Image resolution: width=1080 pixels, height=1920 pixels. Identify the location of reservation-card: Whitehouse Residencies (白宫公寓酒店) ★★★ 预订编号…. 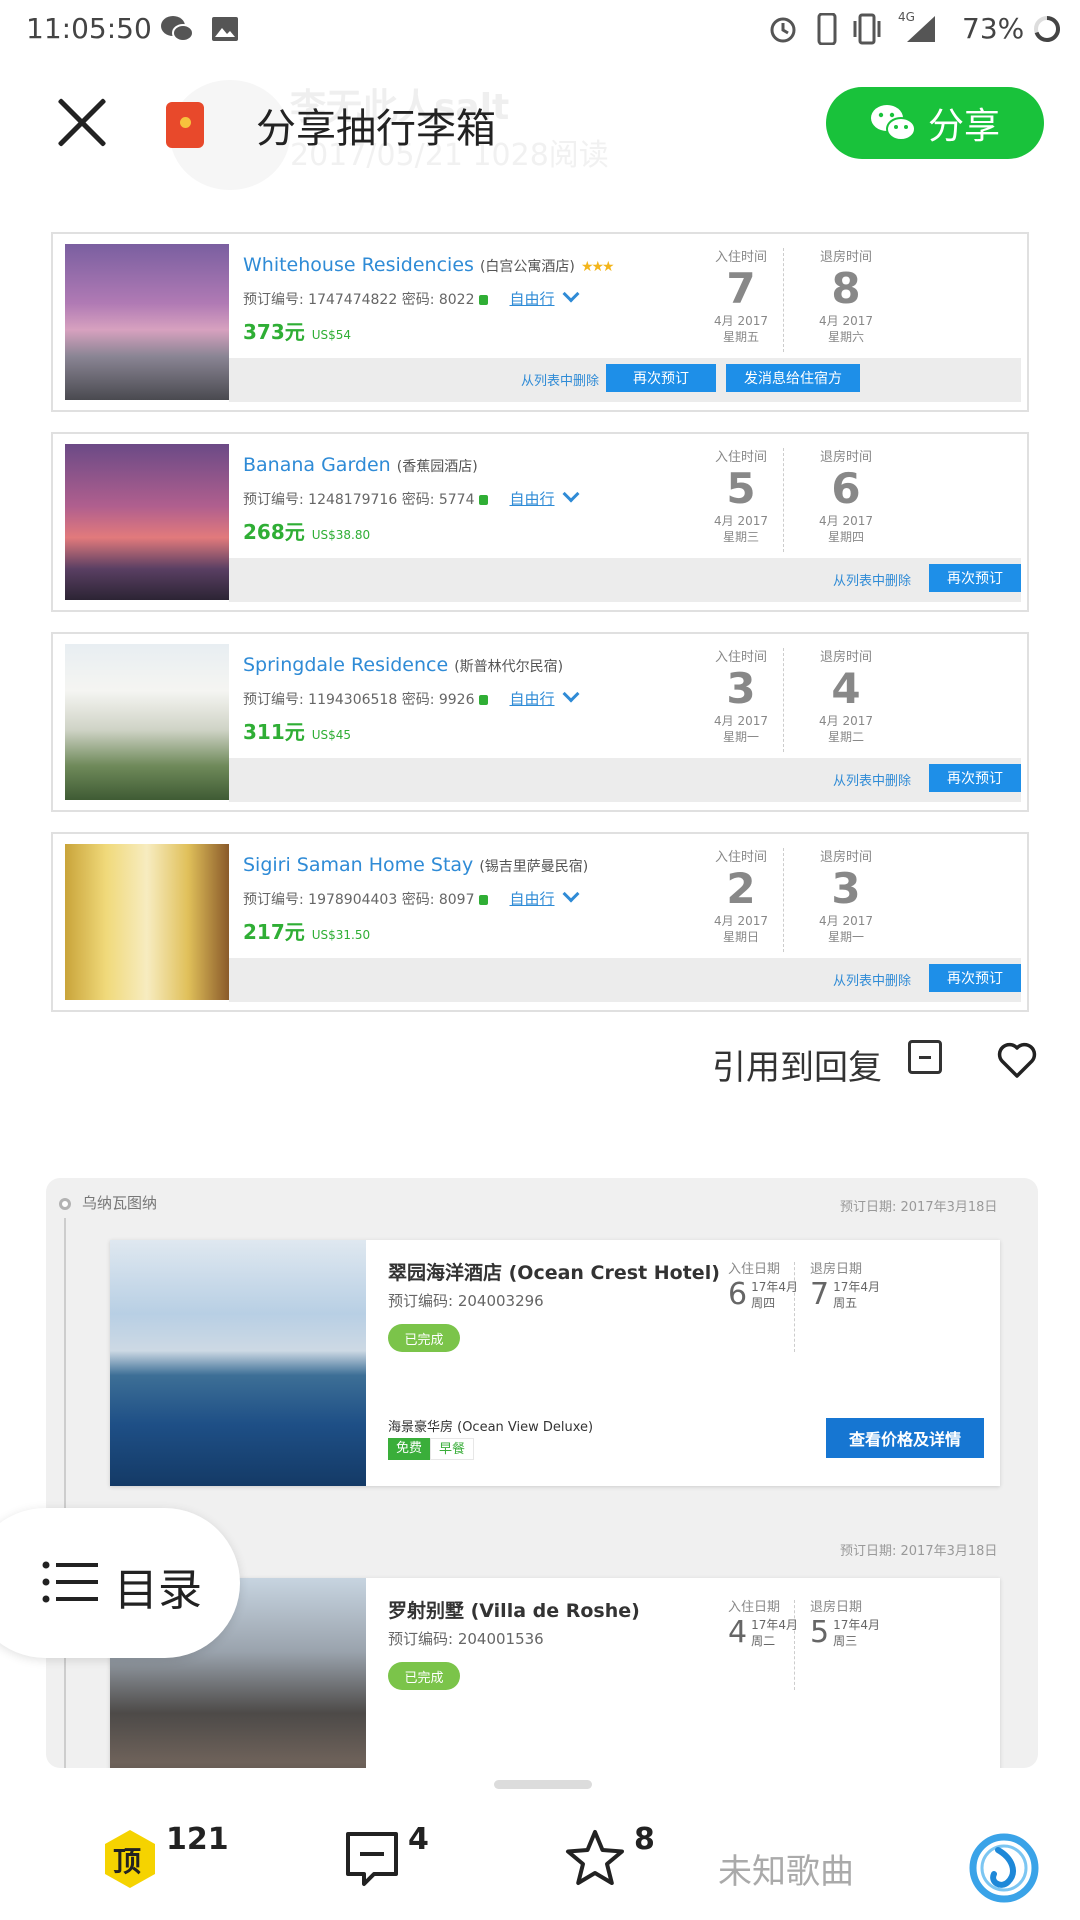
(540, 322).